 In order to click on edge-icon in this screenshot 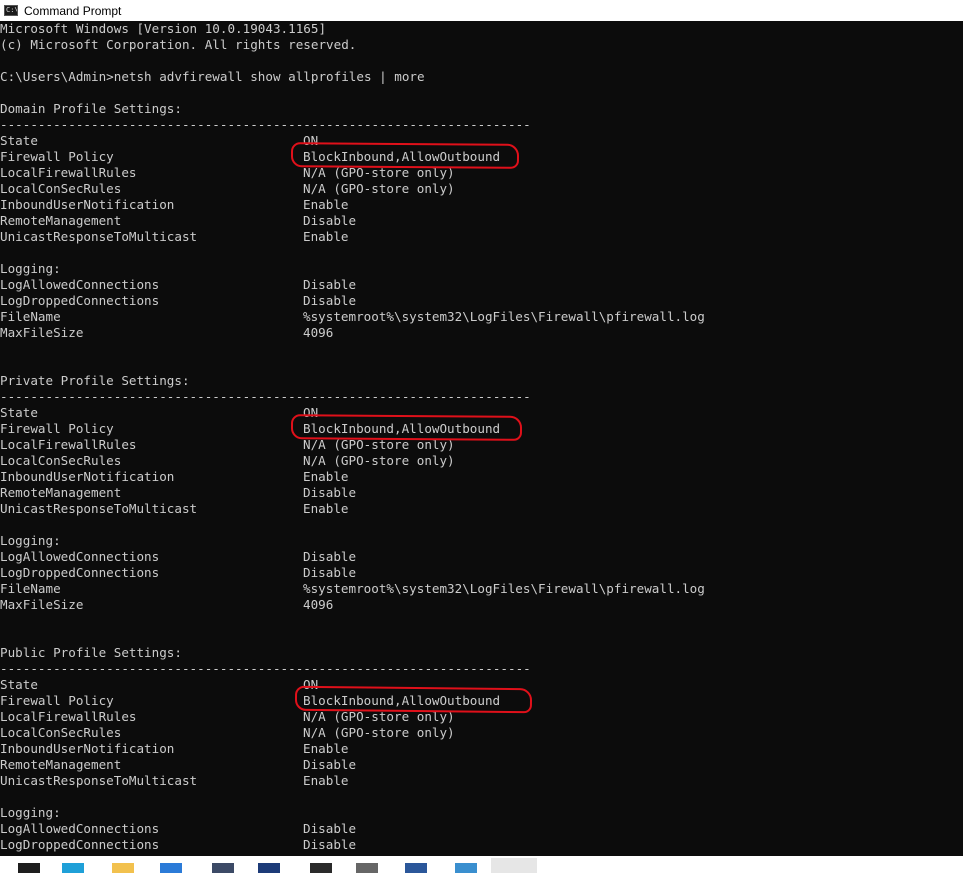, I will do `click(73, 868)`.